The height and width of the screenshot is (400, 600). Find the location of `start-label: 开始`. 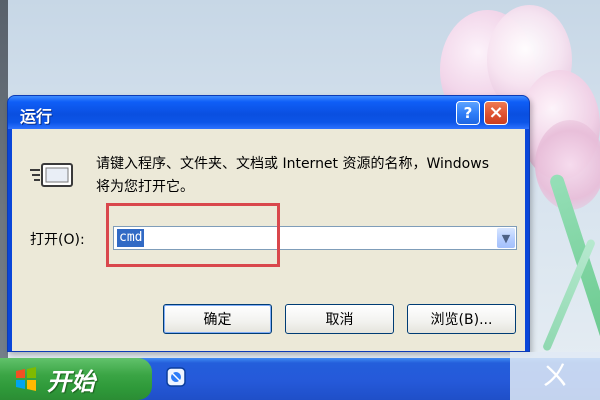

start-label: 开始 is located at coordinates (71, 381).